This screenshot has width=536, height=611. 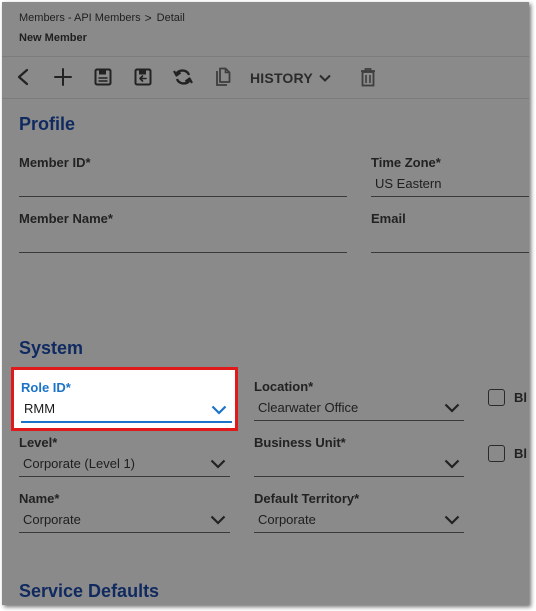 I want to click on refresh-button, so click(x=183, y=77).